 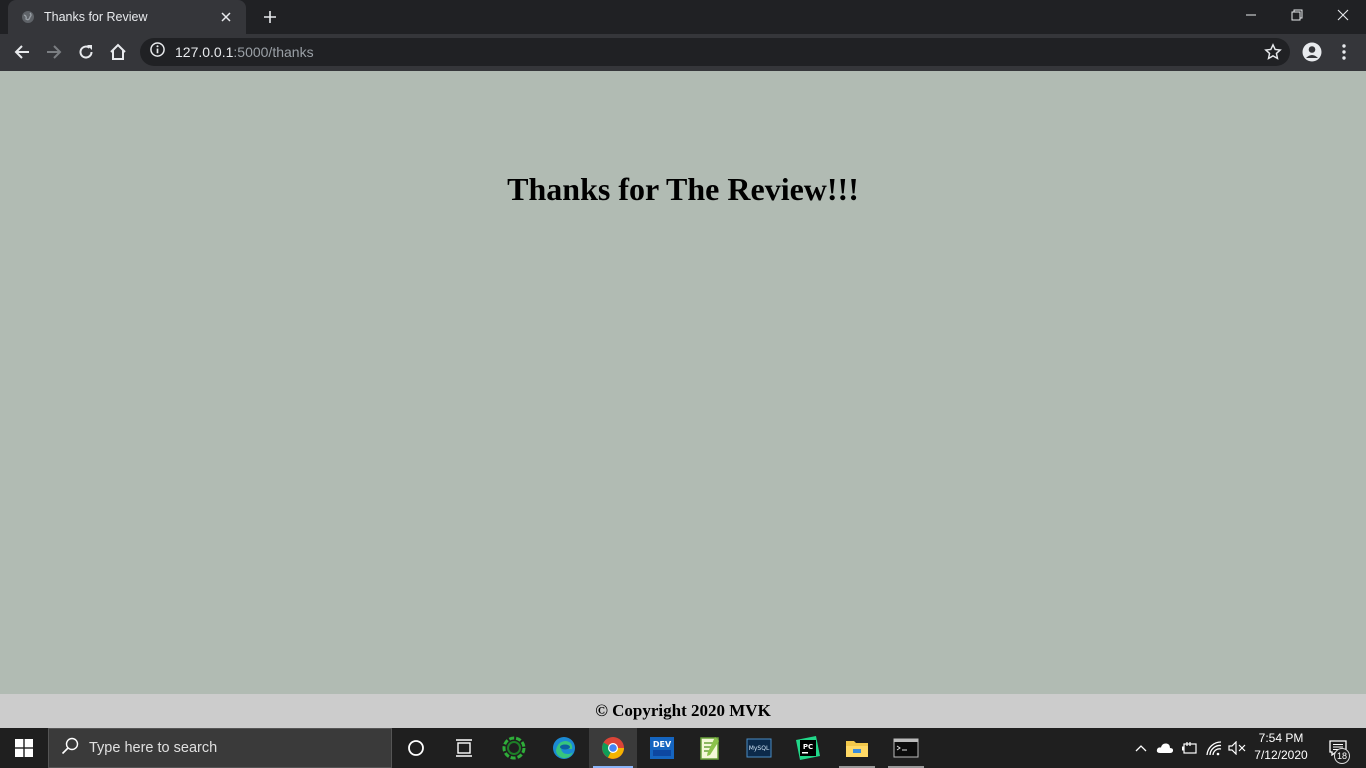 What do you see at coordinates (1281, 738) in the screenshot?
I see `clock-time: 7:54 PM` at bounding box center [1281, 738].